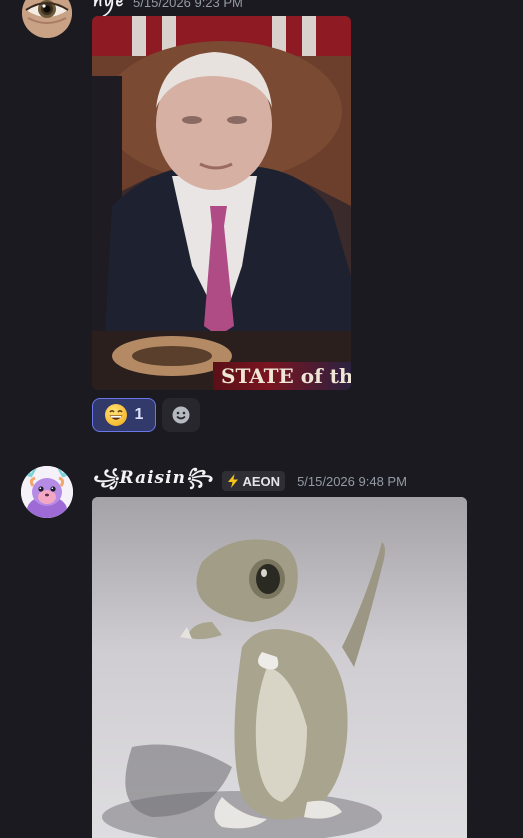 The width and height of the screenshot is (523, 838). I want to click on bolt-icon, so click(232, 481).